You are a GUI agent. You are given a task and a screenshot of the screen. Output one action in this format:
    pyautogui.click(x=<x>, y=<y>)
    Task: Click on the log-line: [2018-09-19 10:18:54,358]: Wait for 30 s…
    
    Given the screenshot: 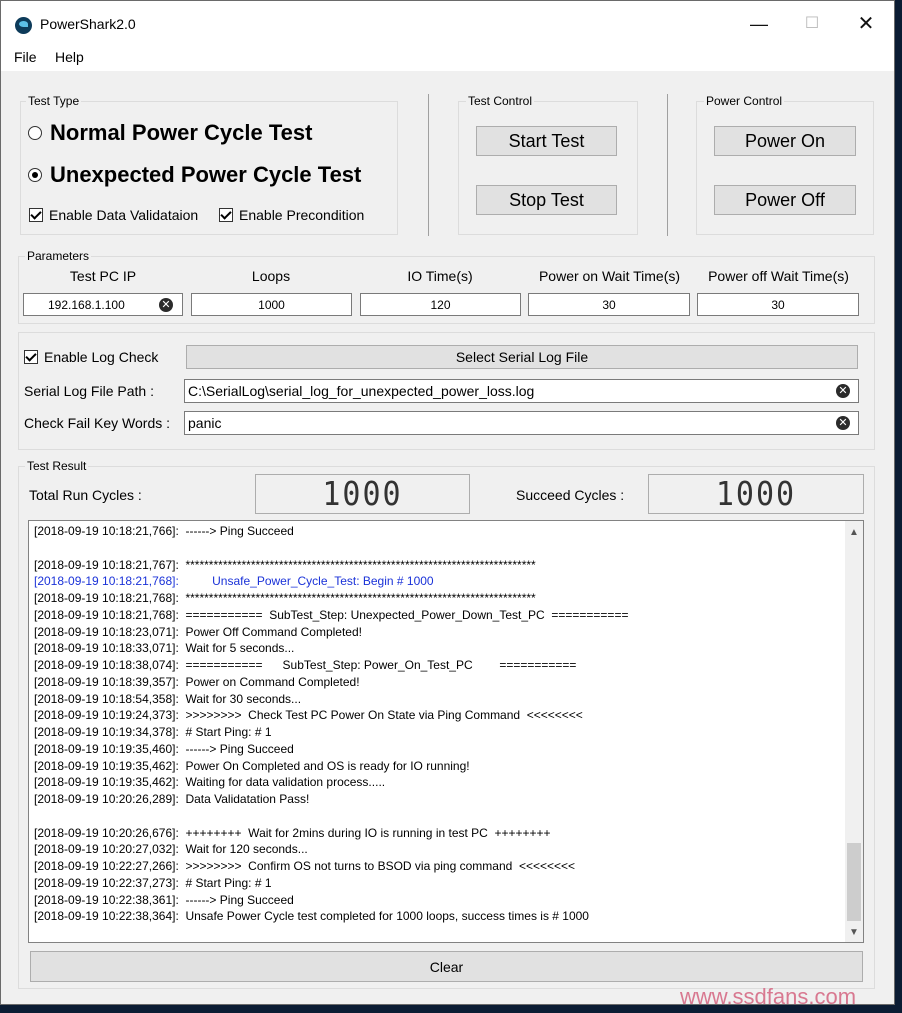 What is the action you would take?
    pyautogui.click(x=168, y=698)
    